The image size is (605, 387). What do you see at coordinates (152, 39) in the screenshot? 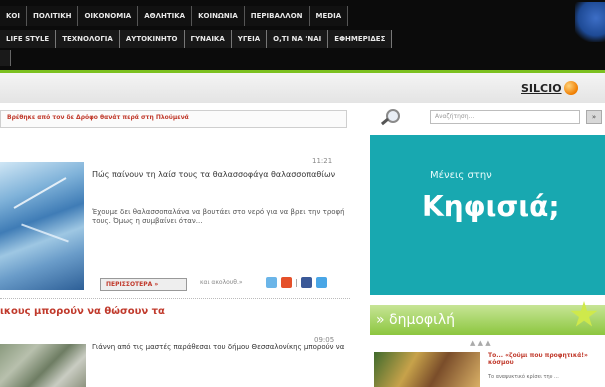
I see `nav-item-auto: ΑΥΤΟΚΙΝΗΤΟ` at bounding box center [152, 39].